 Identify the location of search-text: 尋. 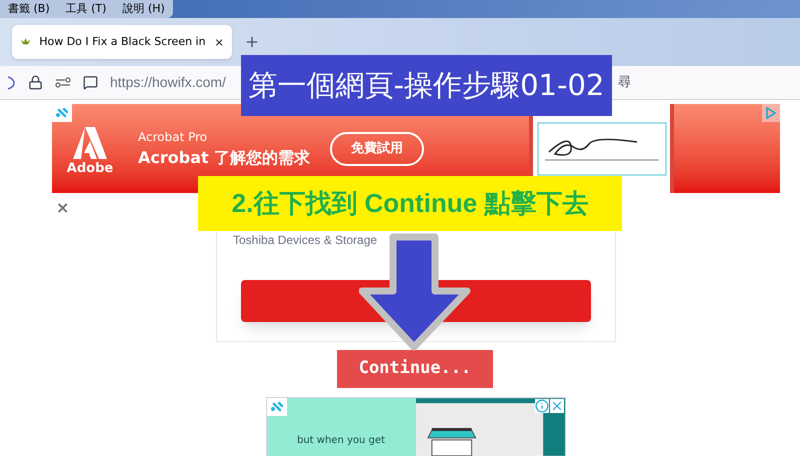
(624, 83).